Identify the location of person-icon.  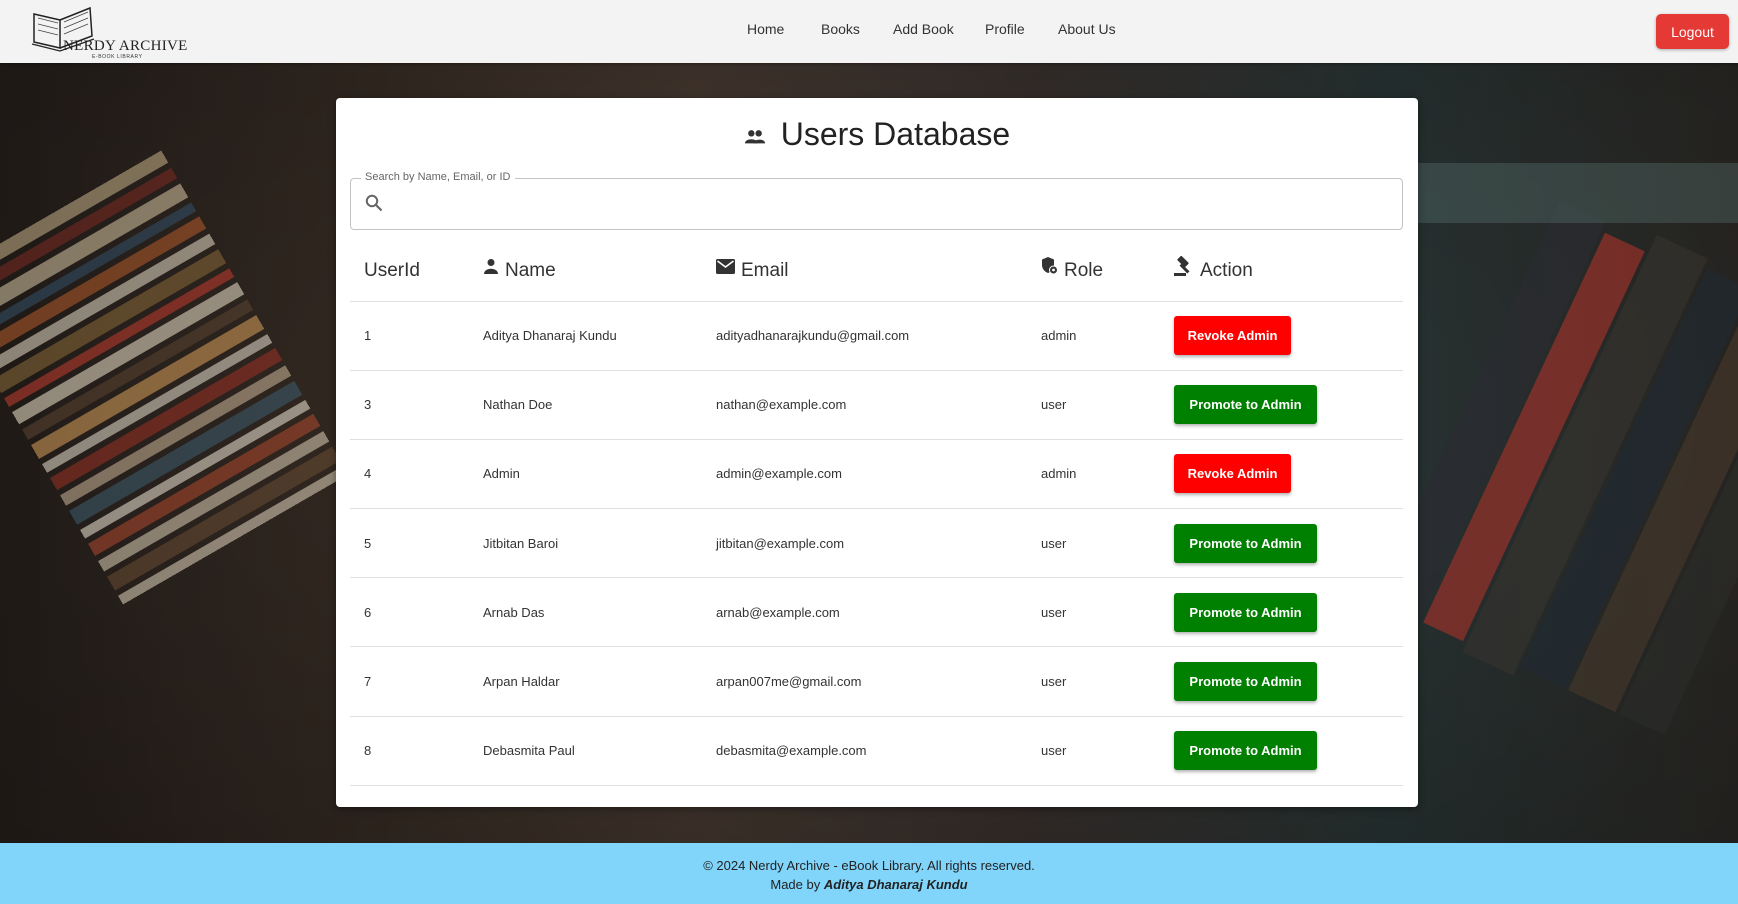
(491, 269).